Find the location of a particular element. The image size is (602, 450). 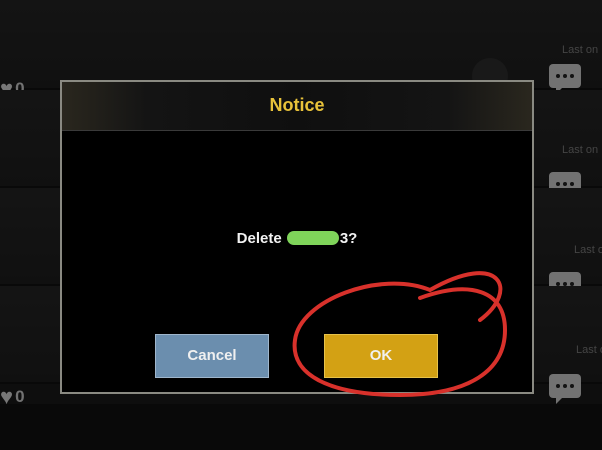

message-suffix: 3? is located at coordinates (348, 238).